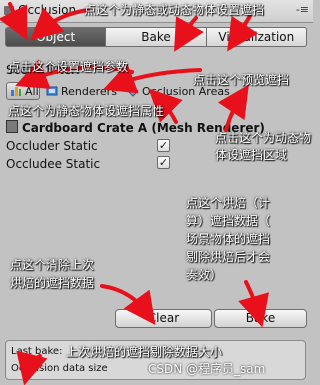 The width and height of the screenshot is (320, 385). What do you see at coordinates (243, 33) in the screenshot?
I see `arrow-to-visualization-tab` at bounding box center [243, 33].